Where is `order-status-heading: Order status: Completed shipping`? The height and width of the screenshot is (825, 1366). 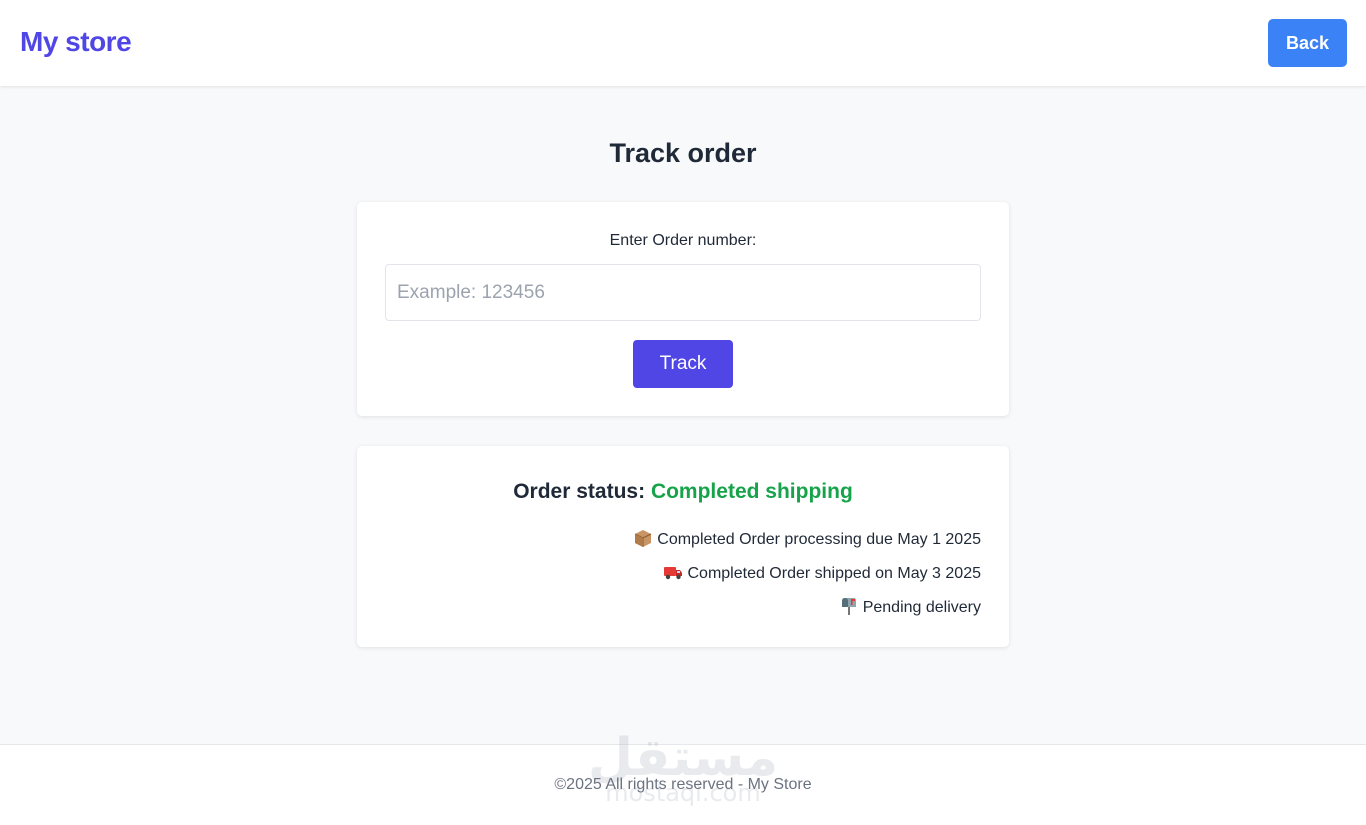
order-status-heading: Order status: Completed shipping is located at coordinates (683, 492).